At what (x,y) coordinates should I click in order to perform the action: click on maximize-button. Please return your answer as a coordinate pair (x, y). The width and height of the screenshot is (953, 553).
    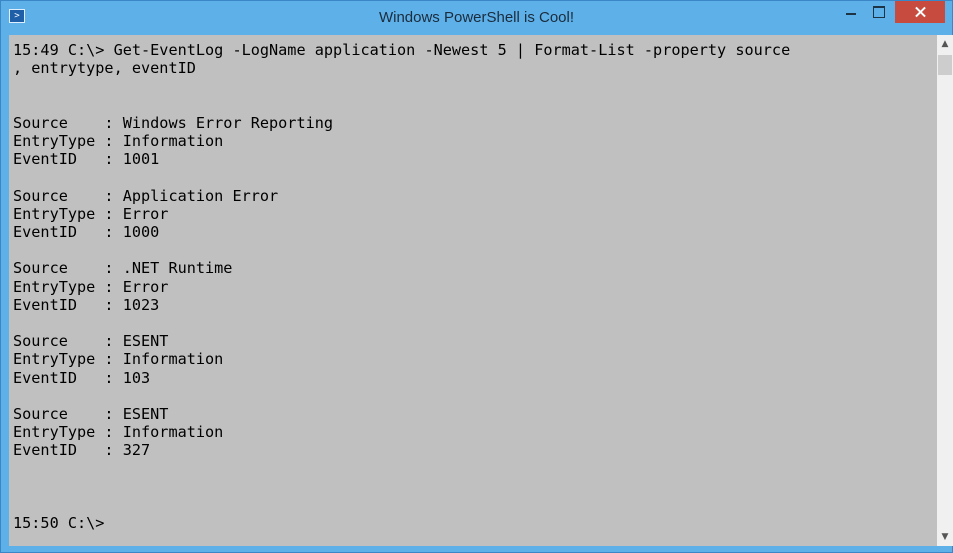
    Looking at the image, I should click on (878, 12).